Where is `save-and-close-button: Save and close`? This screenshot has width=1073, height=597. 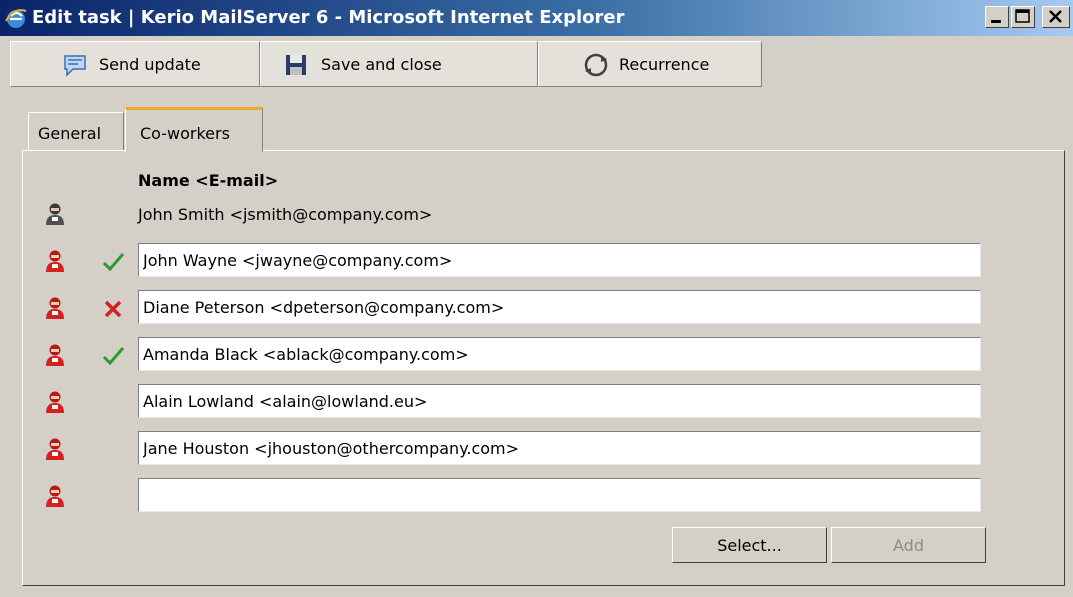
save-and-close-button: Save and close is located at coordinates (399, 64).